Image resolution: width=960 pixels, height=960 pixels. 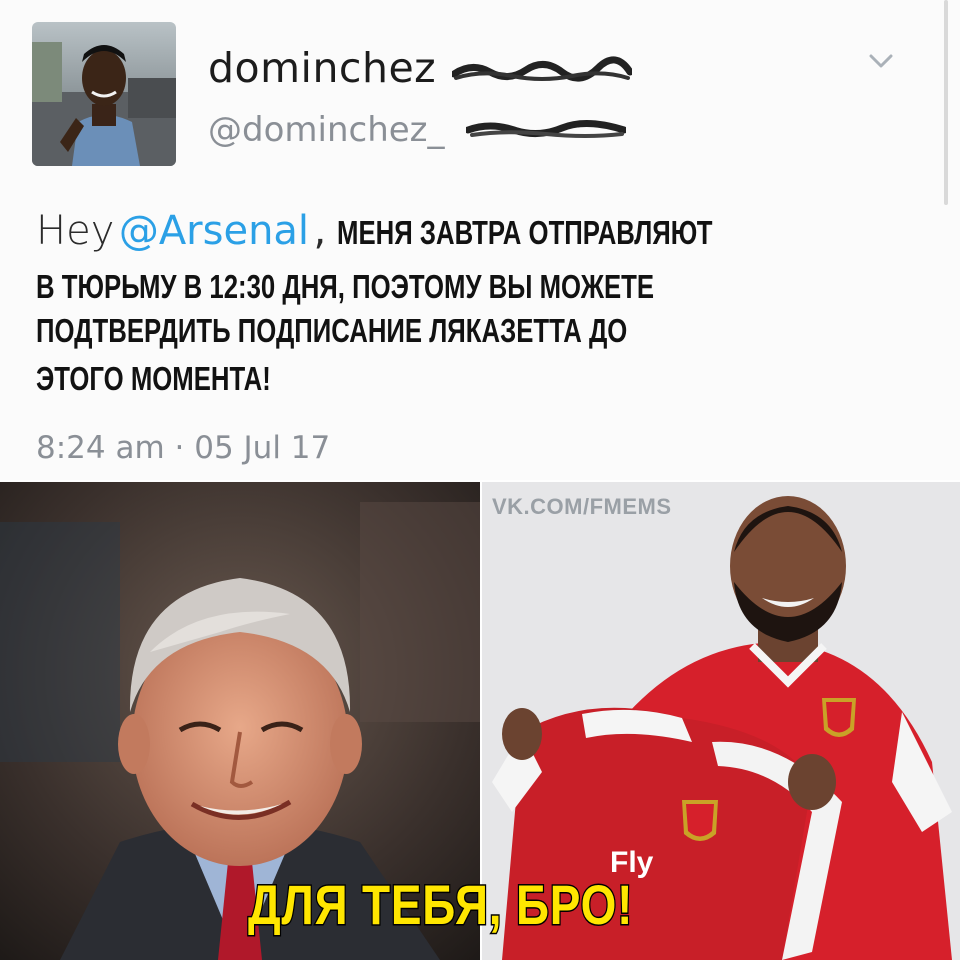 I want to click on tweet-line-2: В ТЮРЬМУ В 12:30 ДНЯ, ПОЭТОМУ ВЫ МОЖЕТЕ, so click(x=432, y=287).